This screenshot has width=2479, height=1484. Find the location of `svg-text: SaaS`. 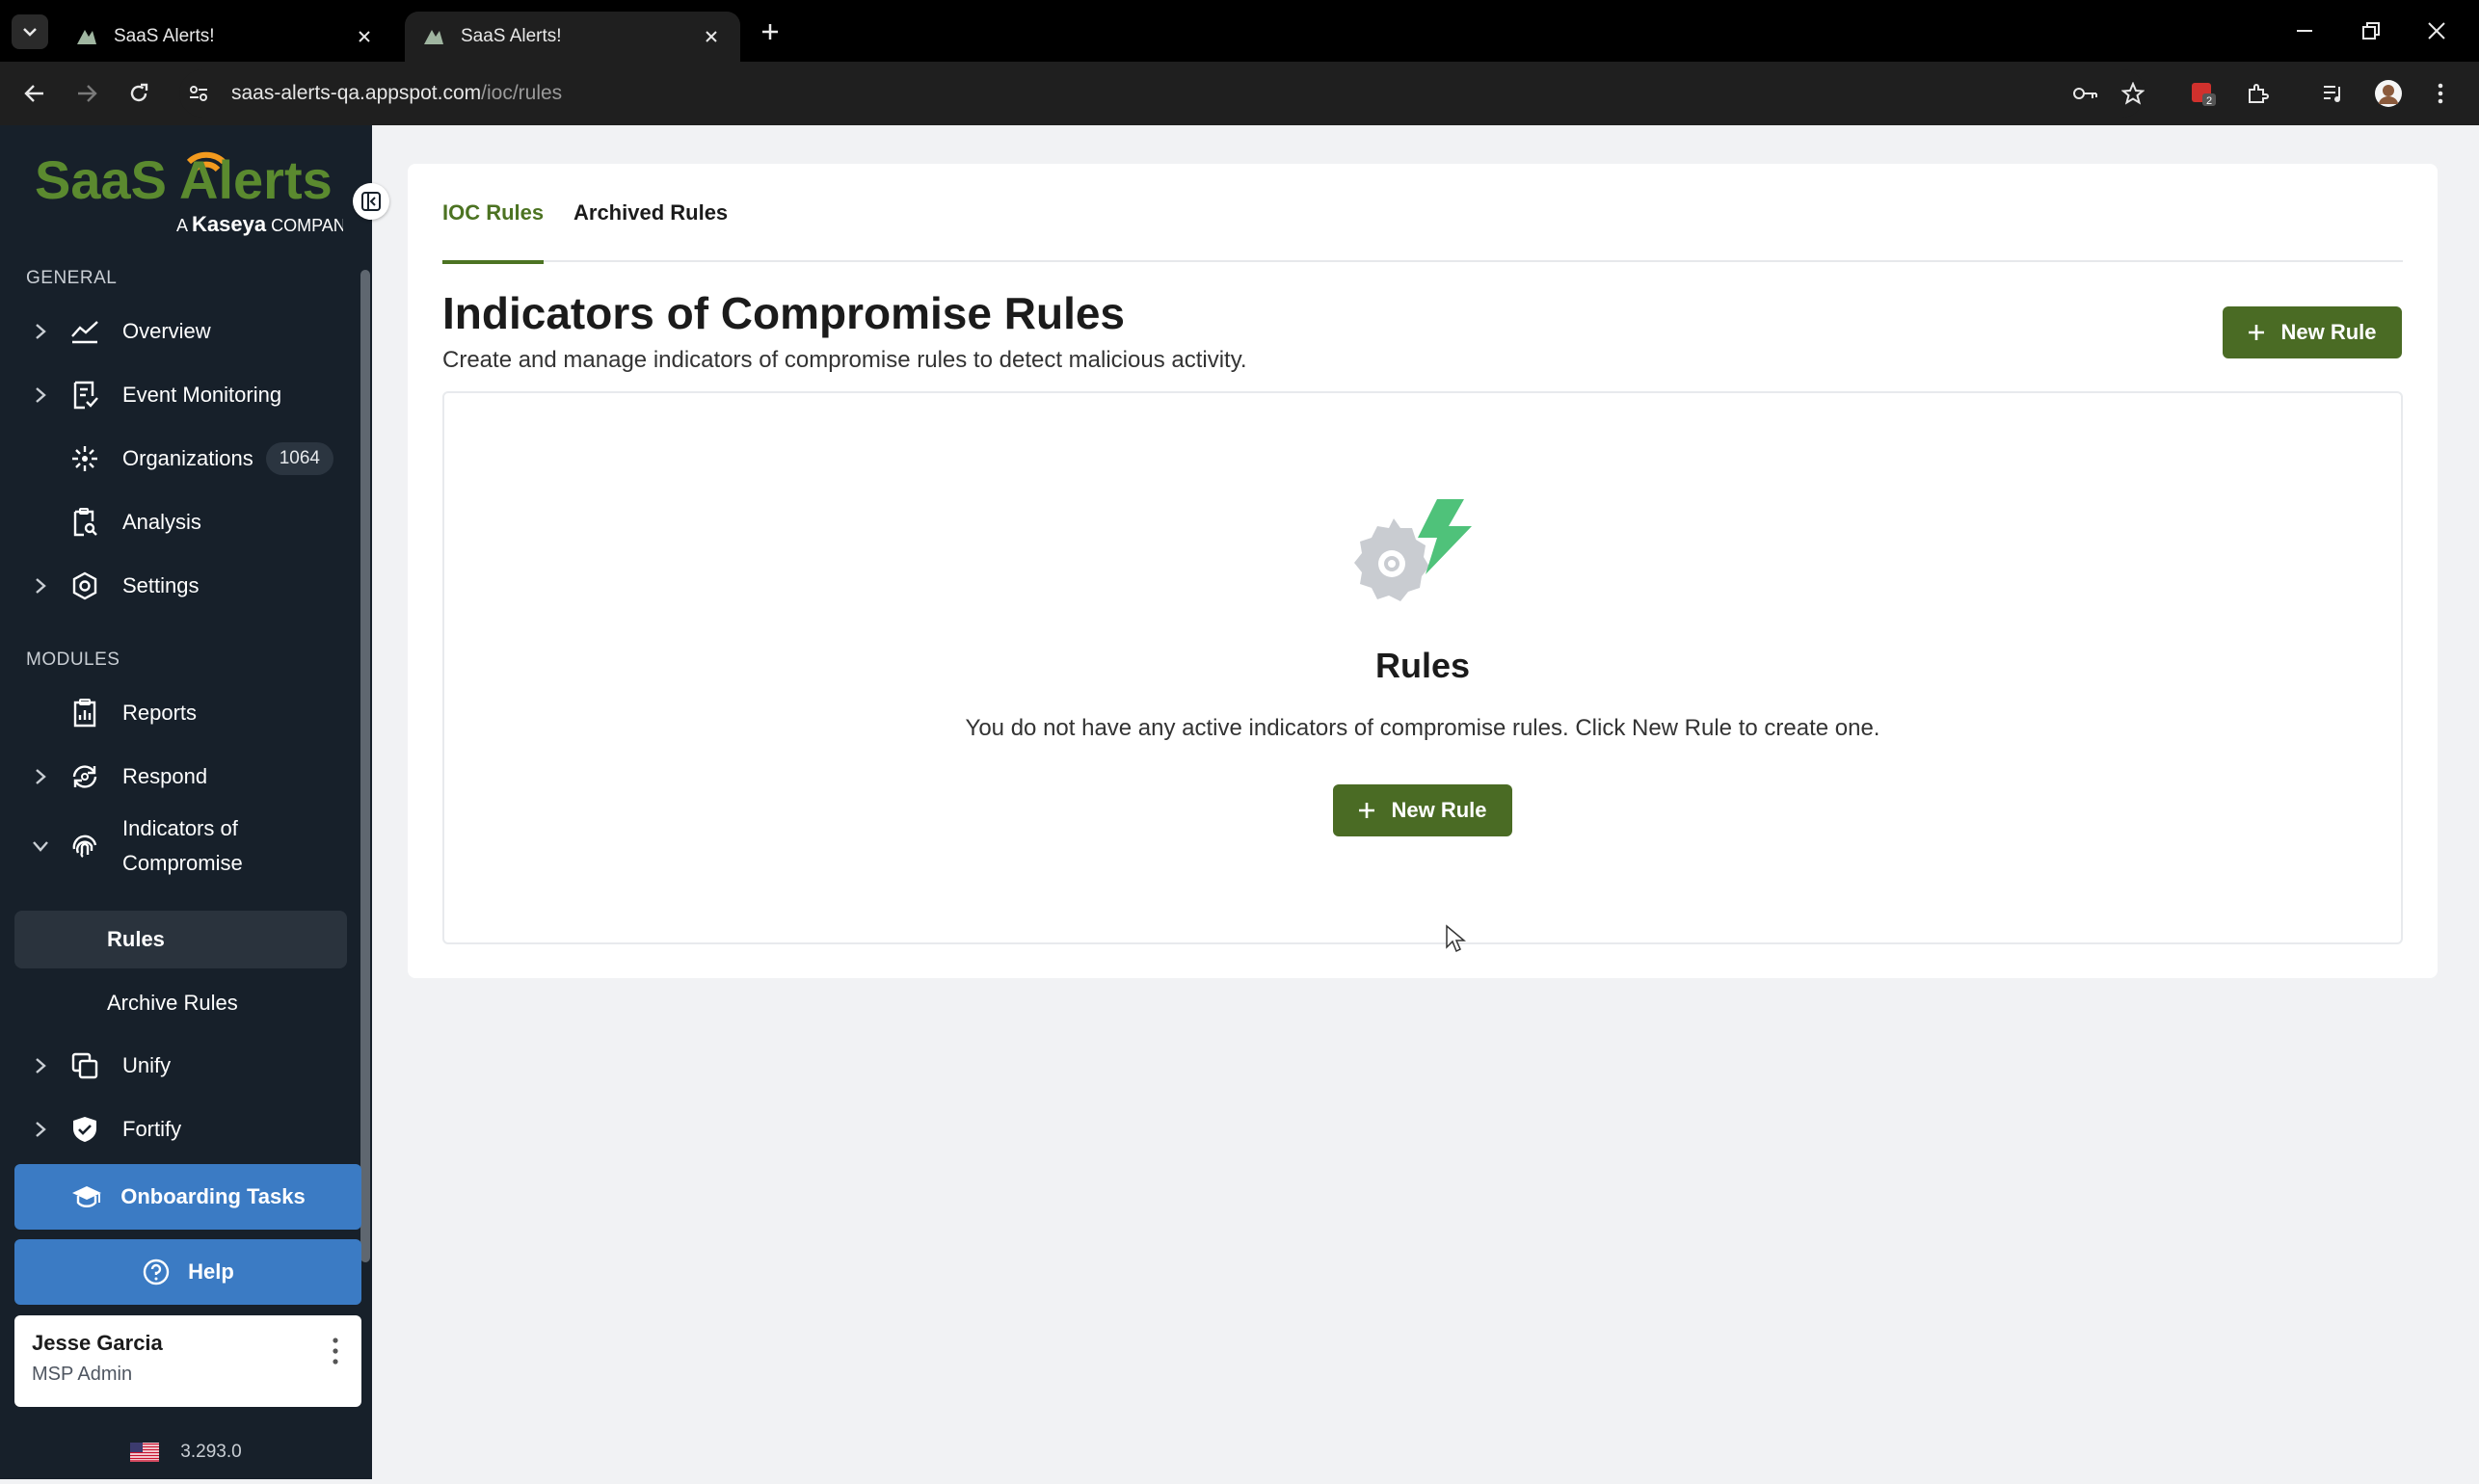

svg-text: SaaS is located at coordinates (101, 179).